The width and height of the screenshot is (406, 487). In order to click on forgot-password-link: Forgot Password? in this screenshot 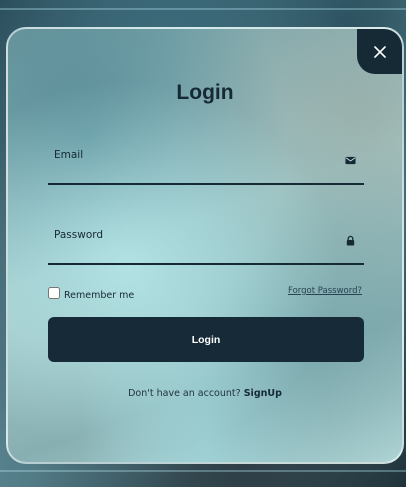, I will do `click(325, 291)`.